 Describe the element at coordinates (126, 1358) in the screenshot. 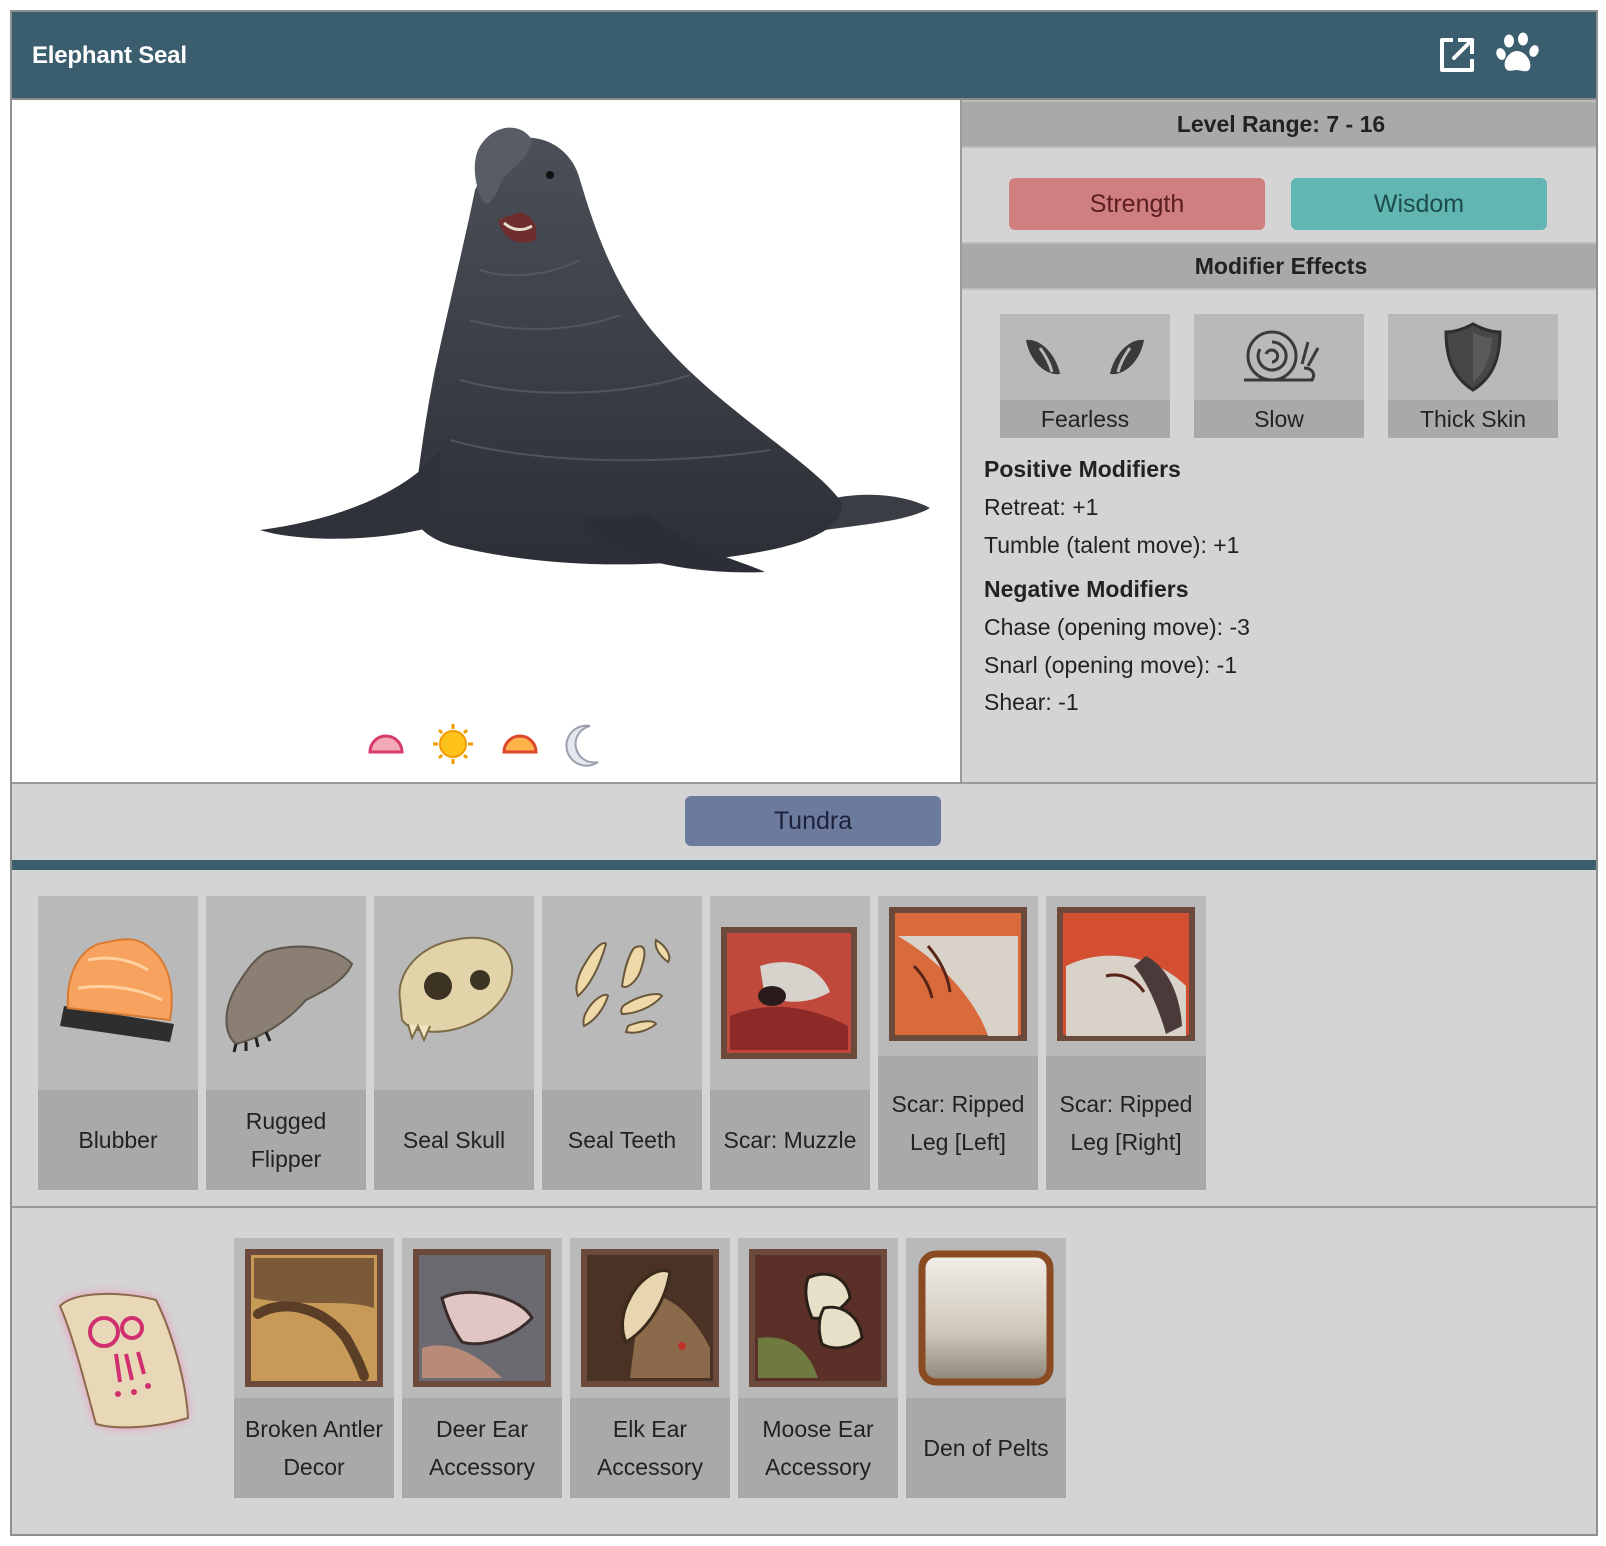

I see `quest-scroll-icon` at that location.